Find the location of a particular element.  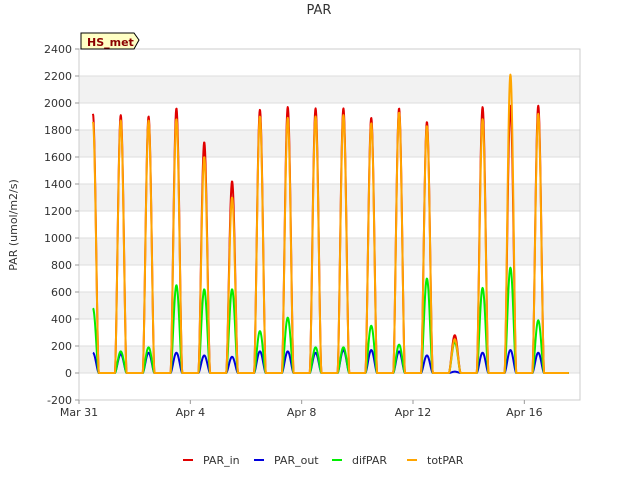

x-tick-label: Apr 8 is located at coordinates (302, 412).